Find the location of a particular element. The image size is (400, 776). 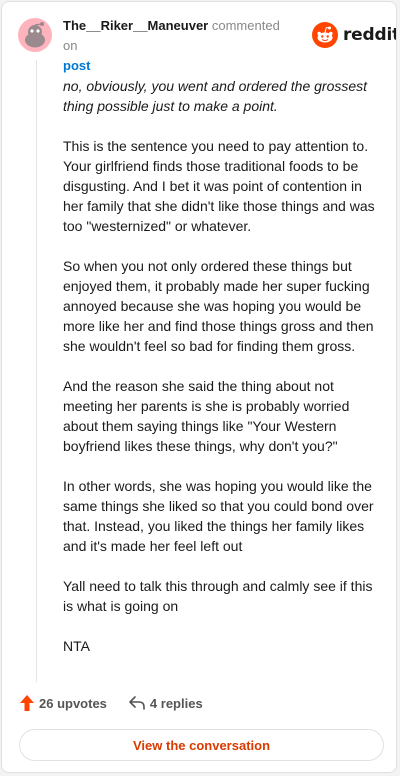

comment-paragraph: NTA is located at coordinates (76, 646).